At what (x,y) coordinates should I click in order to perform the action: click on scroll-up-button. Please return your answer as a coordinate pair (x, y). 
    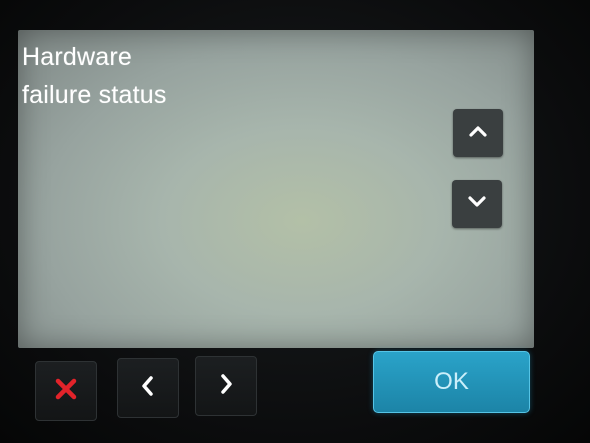
    Looking at the image, I should click on (478, 133).